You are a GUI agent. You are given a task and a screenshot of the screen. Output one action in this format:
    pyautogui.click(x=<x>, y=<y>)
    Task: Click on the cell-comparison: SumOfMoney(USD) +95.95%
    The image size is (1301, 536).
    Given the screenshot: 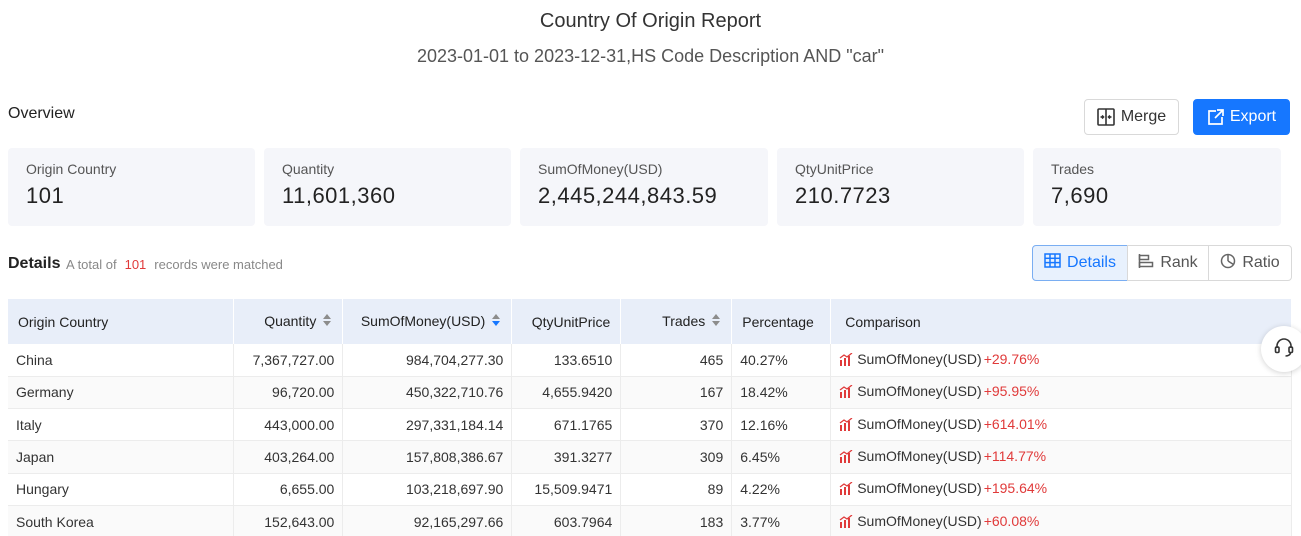 What is the action you would take?
    pyautogui.click(x=1061, y=393)
    